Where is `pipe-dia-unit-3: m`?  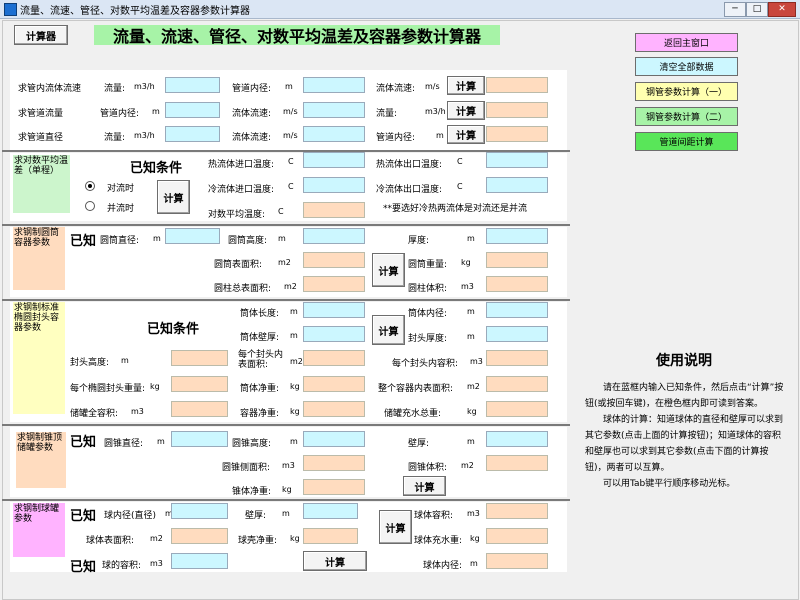 pipe-dia-unit-3: m is located at coordinates (440, 135).